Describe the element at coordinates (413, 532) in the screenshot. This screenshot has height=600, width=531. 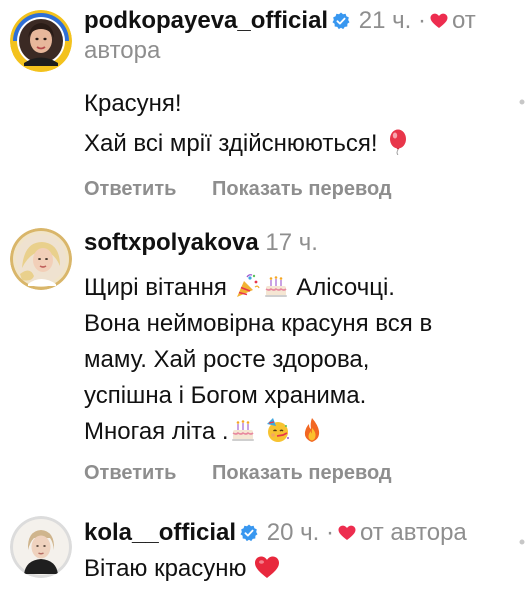
I see `author-like-label: от автора` at that location.